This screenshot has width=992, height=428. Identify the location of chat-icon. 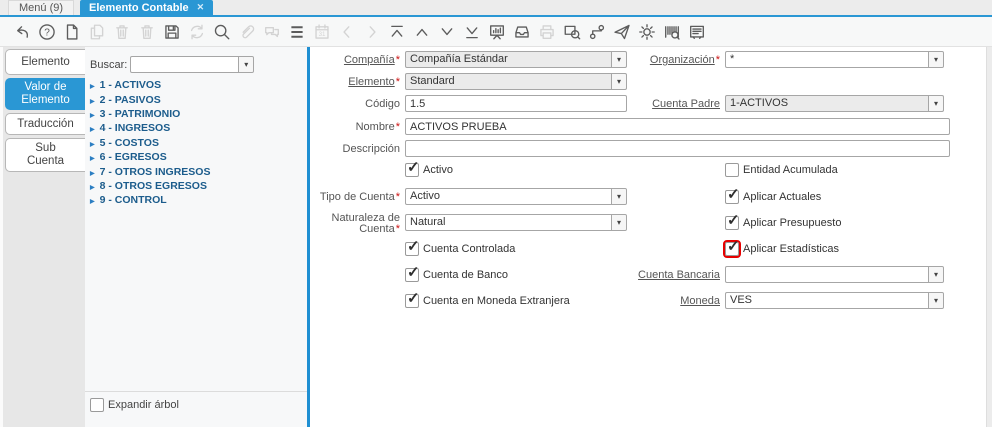
(272, 32).